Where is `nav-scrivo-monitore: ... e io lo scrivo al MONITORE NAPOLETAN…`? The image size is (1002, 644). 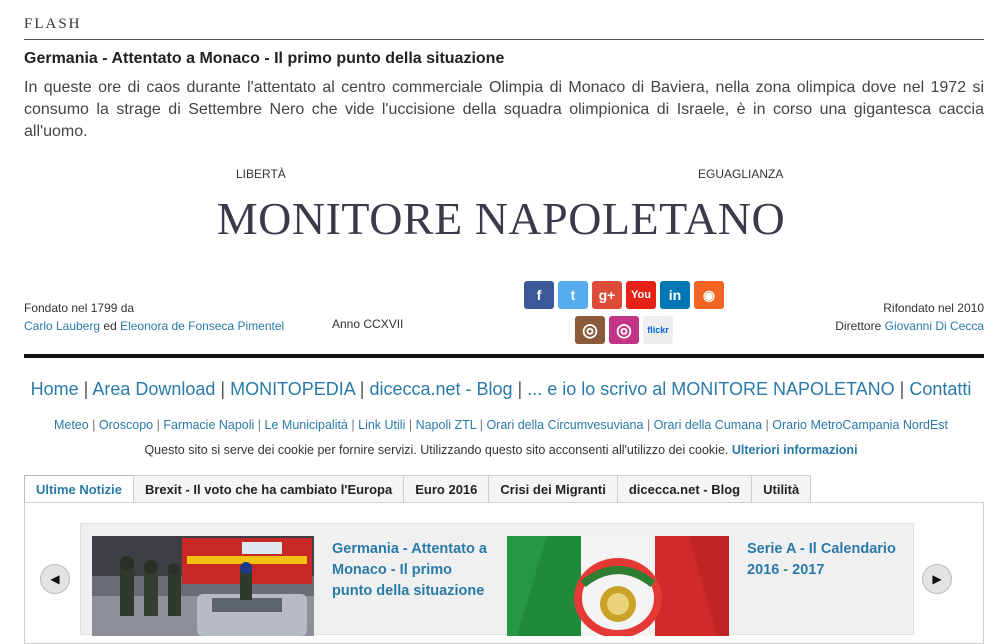
nav-scrivo-monitore: ... e io lo scrivo al MONITORE NAPOLETAN… is located at coordinates (710, 389).